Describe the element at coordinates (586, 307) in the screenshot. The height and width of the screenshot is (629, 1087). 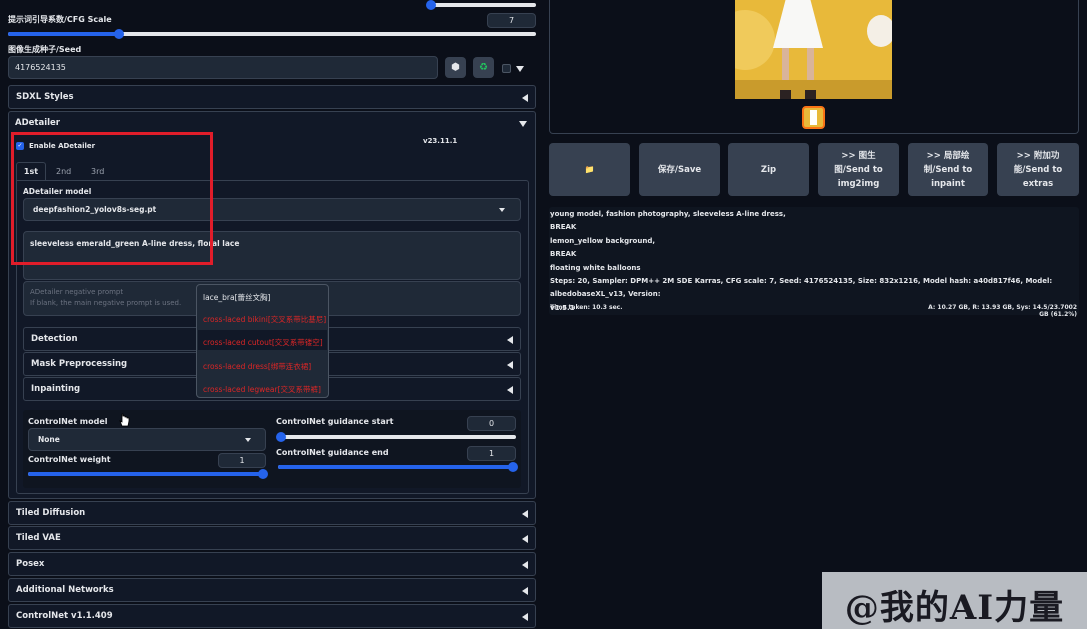
I see `time-taken: Time taken: 10.3 sec.` at that location.